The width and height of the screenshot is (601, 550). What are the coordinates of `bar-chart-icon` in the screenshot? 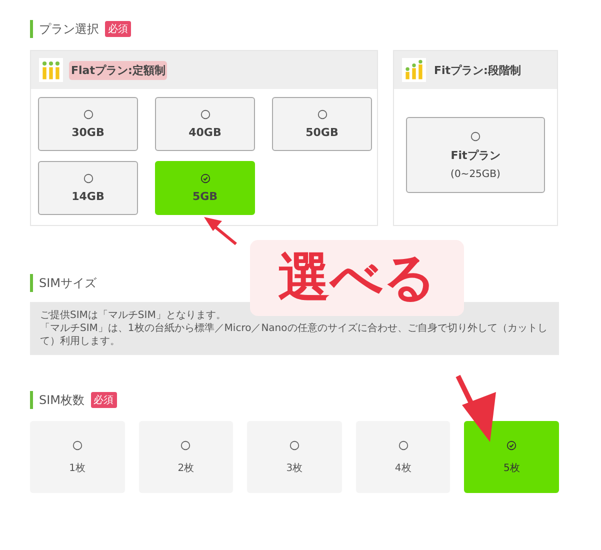 It's located at (414, 70).